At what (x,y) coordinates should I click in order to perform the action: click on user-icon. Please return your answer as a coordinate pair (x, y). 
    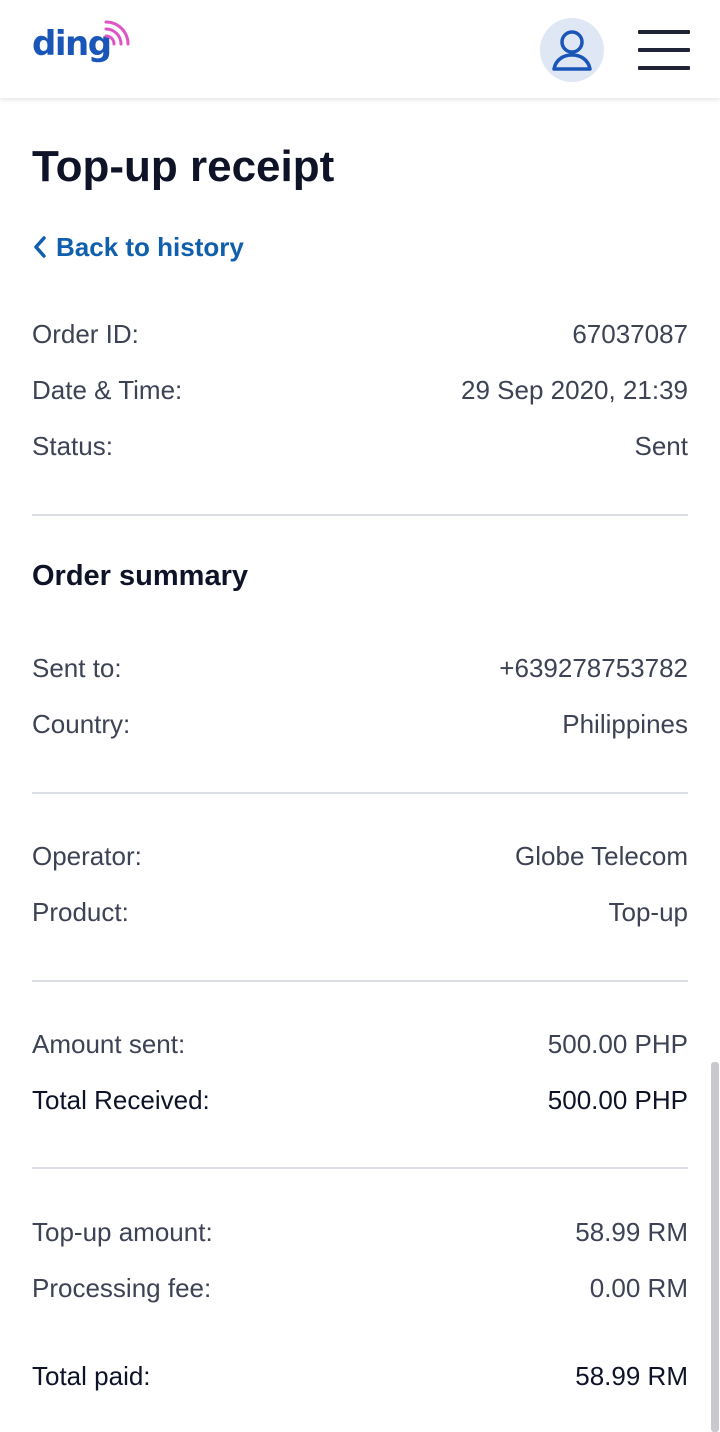
    Looking at the image, I should click on (572, 50).